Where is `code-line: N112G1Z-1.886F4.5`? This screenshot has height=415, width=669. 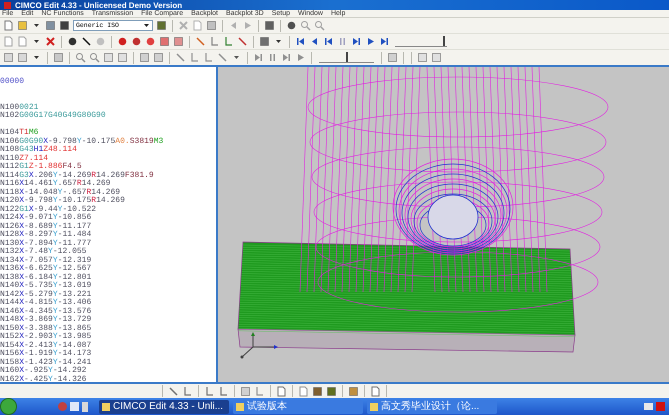
code-line: N112G1Z-1.886F4.5 is located at coordinates (41, 167).